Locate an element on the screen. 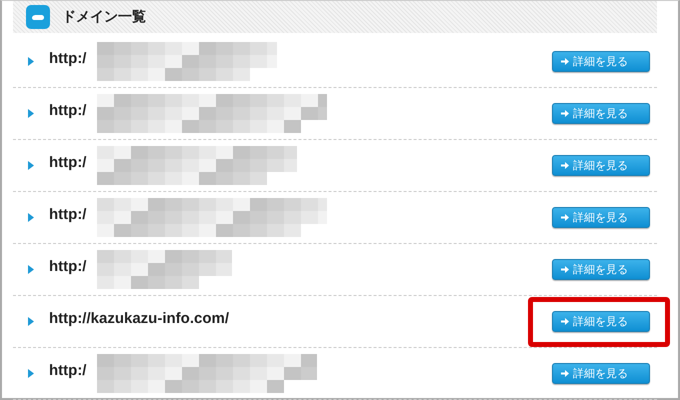 The height and width of the screenshot is (400, 680). panel-title: ドメイン一覧 is located at coordinates (104, 17).